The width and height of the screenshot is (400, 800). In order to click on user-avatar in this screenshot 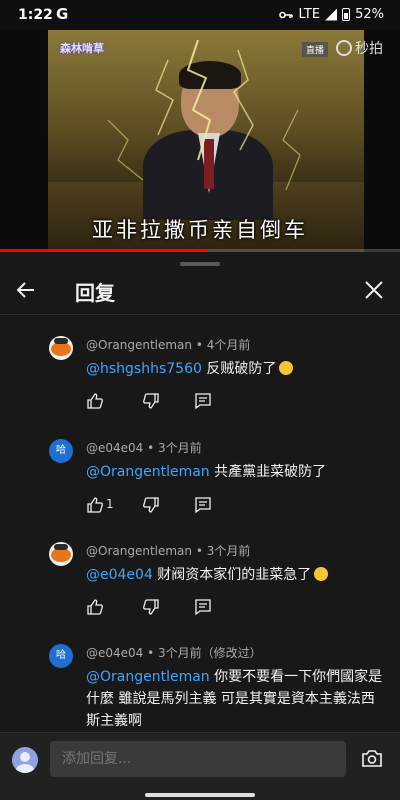, I will do `click(25, 760)`.